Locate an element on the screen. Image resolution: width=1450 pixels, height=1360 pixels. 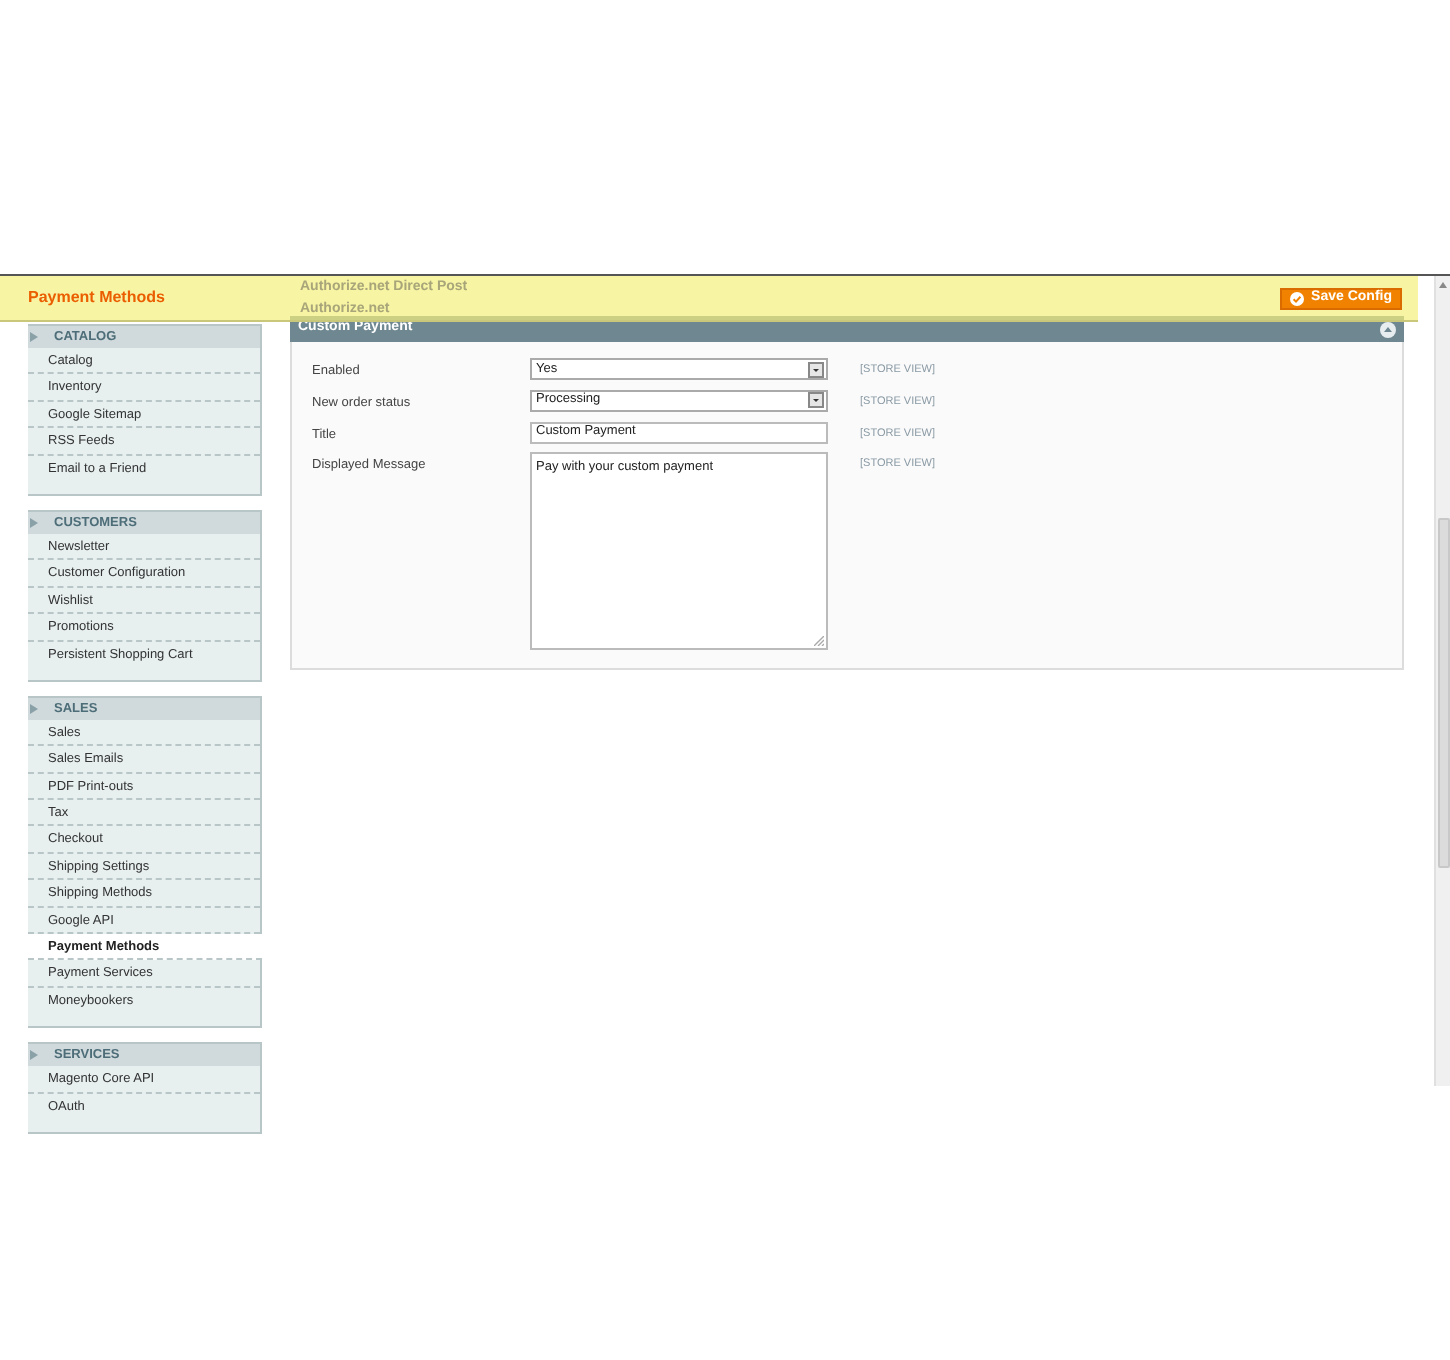
scroll-thumb is located at coordinates (1443, 693).